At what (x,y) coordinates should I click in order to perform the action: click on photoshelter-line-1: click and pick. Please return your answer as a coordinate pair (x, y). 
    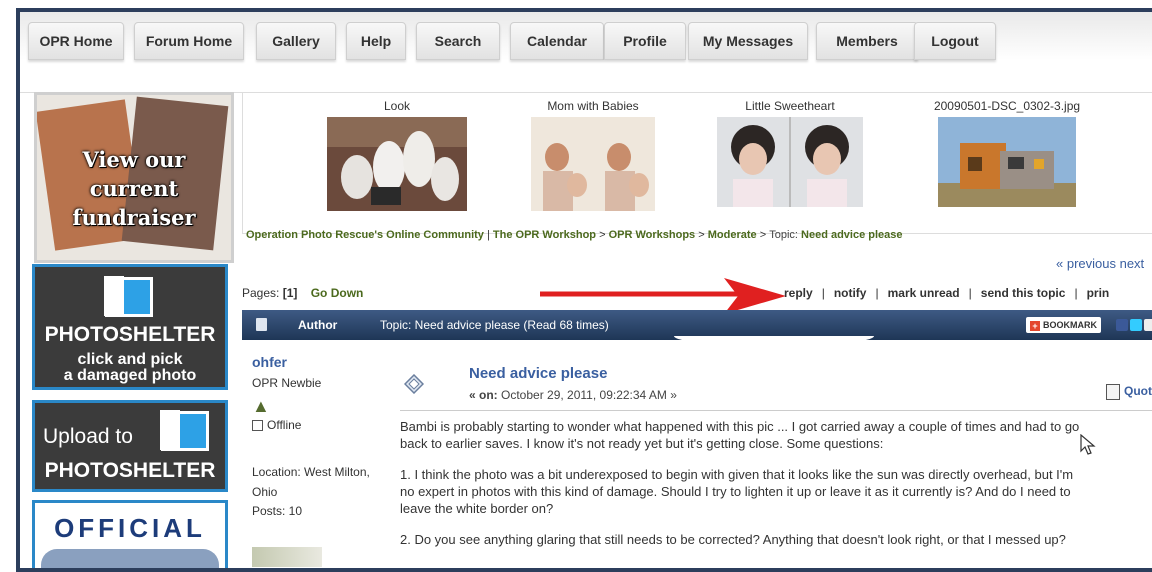
    Looking at the image, I should click on (130, 359).